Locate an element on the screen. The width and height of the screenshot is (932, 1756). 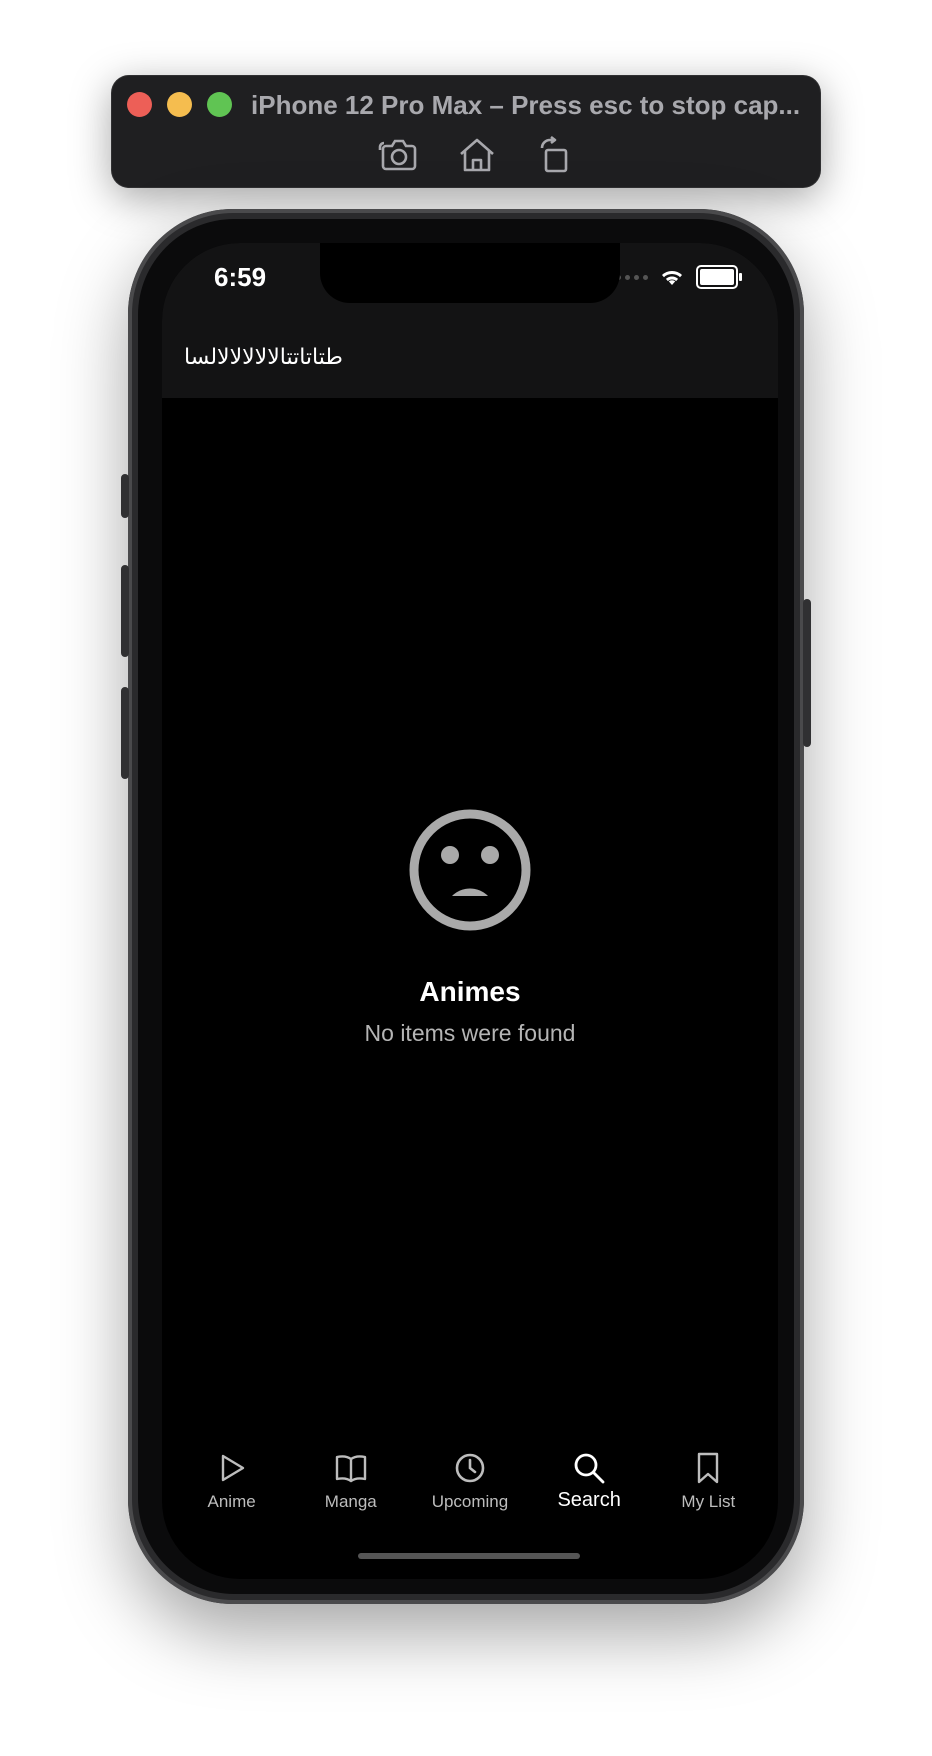
book-icon is located at coordinates (350, 1469).